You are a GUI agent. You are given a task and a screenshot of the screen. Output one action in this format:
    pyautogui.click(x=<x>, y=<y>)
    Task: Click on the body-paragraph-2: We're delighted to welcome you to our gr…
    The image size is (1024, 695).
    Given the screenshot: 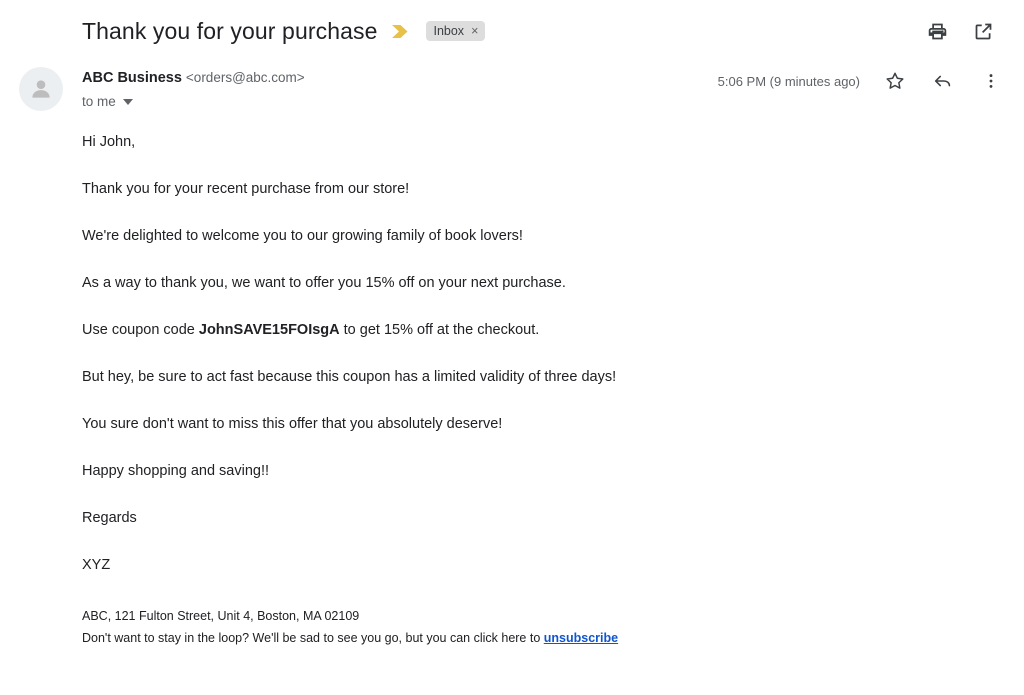 What is the action you would take?
    pyautogui.click(x=302, y=236)
    